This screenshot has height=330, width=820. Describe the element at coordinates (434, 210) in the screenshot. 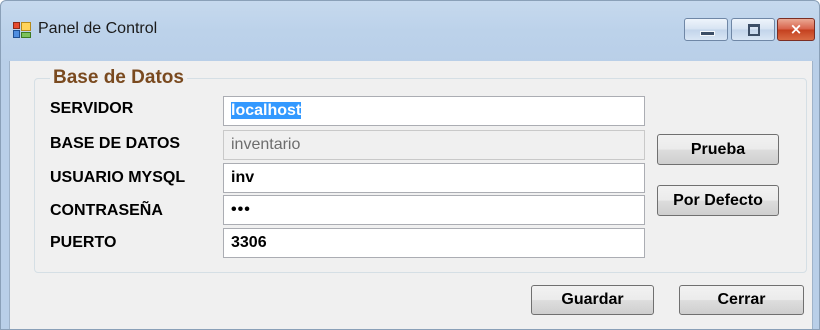

I see `password-input: •••` at that location.